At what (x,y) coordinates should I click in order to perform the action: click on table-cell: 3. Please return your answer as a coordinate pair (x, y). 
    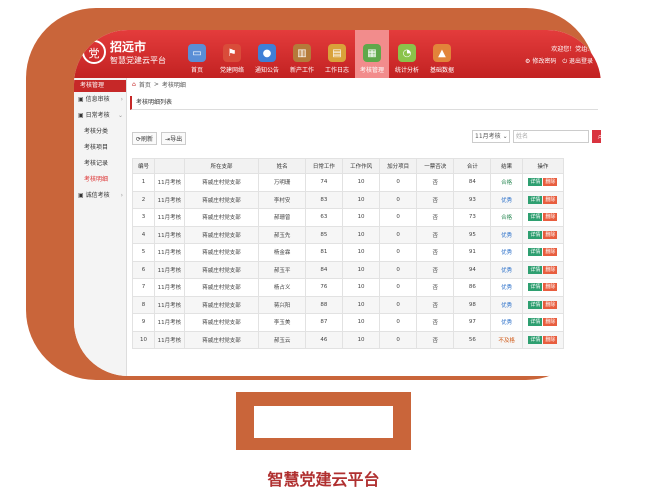
    Looking at the image, I should click on (143, 217).